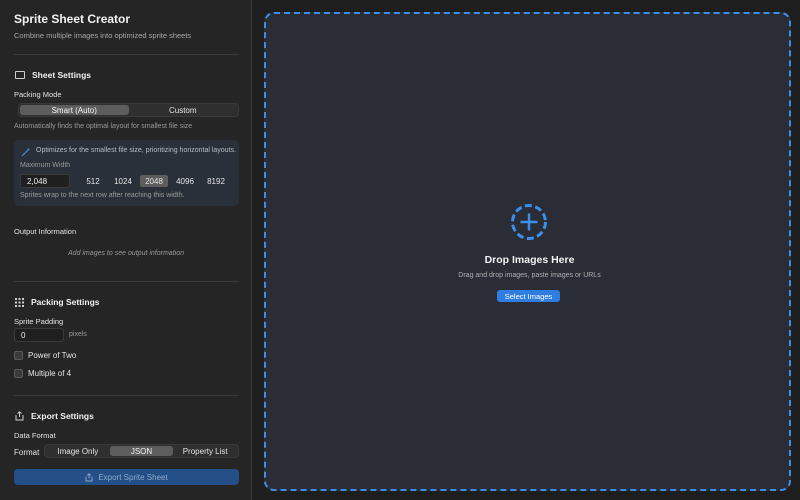 The image size is (800, 500). Describe the element at coordinates (183, 110) in the screenshot. I see `mode-custom-button: Custom` at that location.